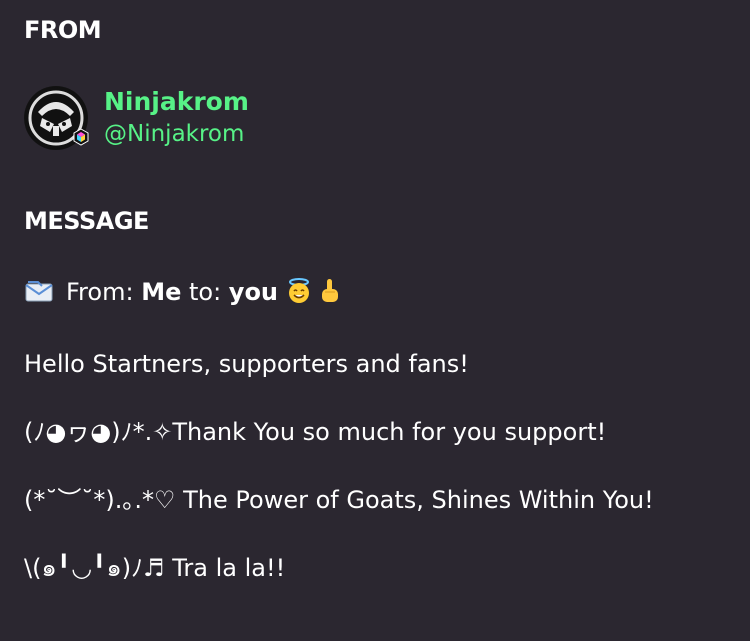  What do you see at coordinates (374, 294) in the screenshot?
I see `message-line-from-to: From: Me to: you` at bounding box center [374, 294].